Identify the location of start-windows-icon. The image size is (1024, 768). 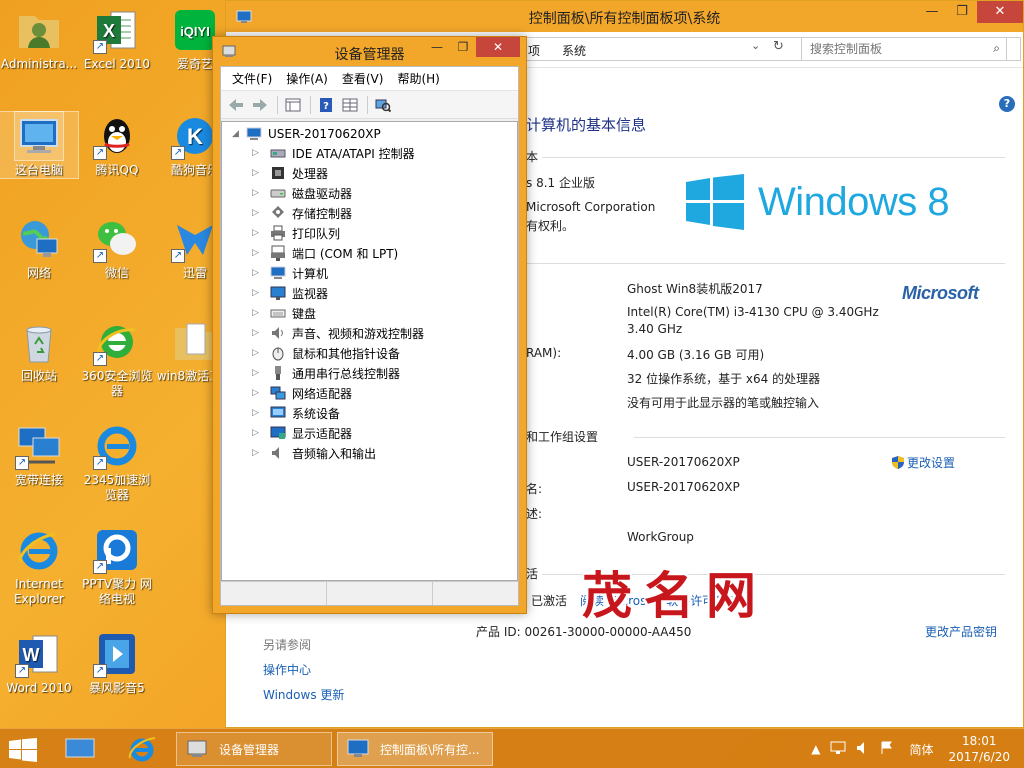
(23, 750).